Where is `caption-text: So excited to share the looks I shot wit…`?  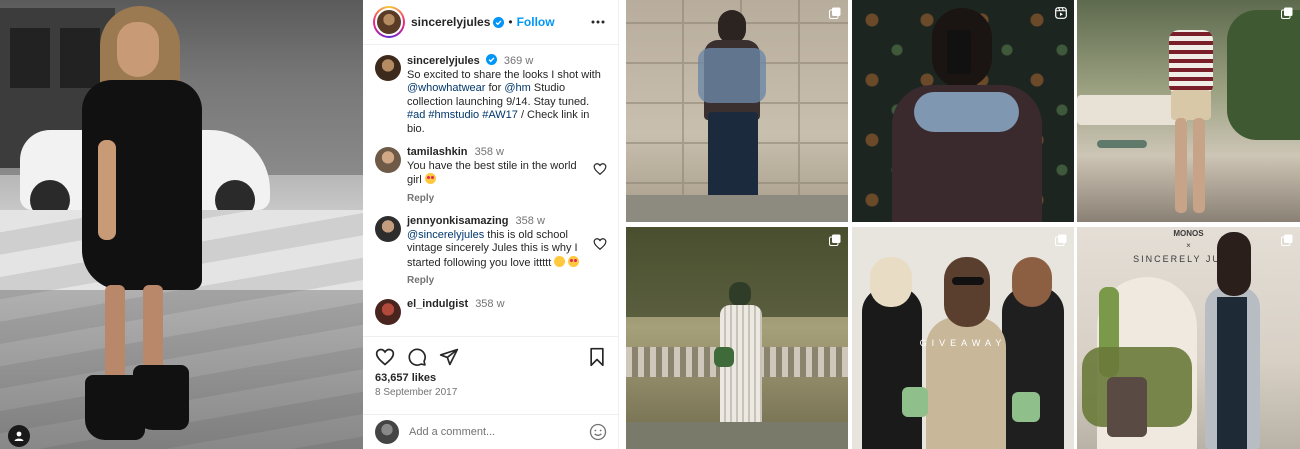
caption-text: So excited to share the looks I shot wit… is located at coordinates (504, 74).